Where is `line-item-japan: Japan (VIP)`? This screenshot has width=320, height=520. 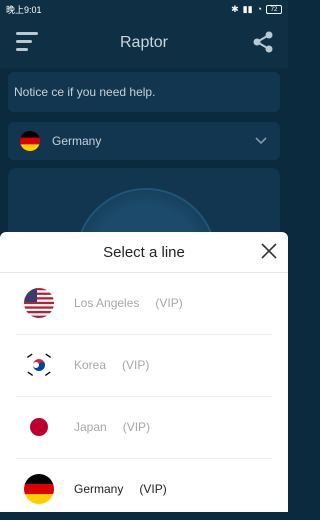 line-item-japan: Japan (VIP) is located at coordinates (144, 427).